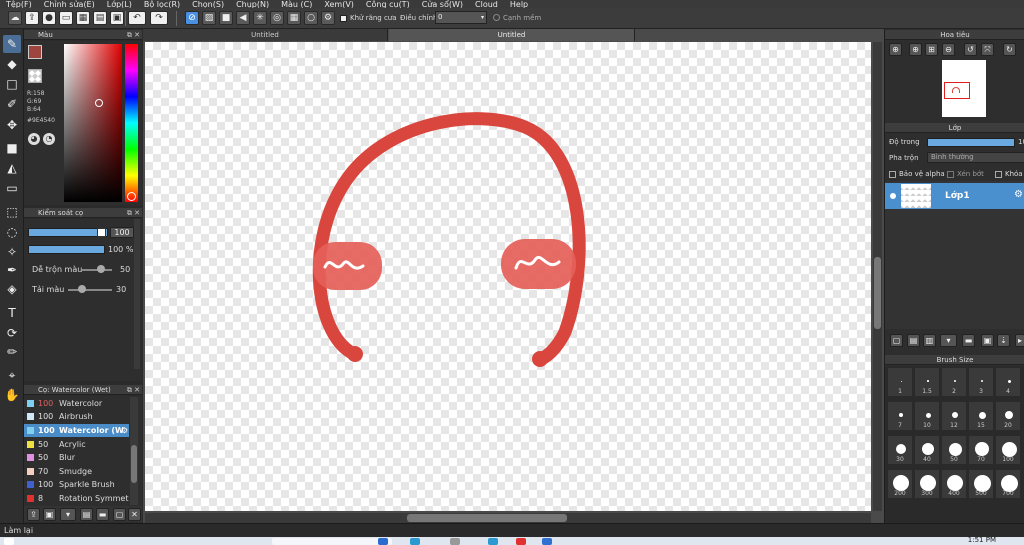 This screenshot has width=1024, height=545. I want to click on redo-icon: ↷, so click(159, 18).